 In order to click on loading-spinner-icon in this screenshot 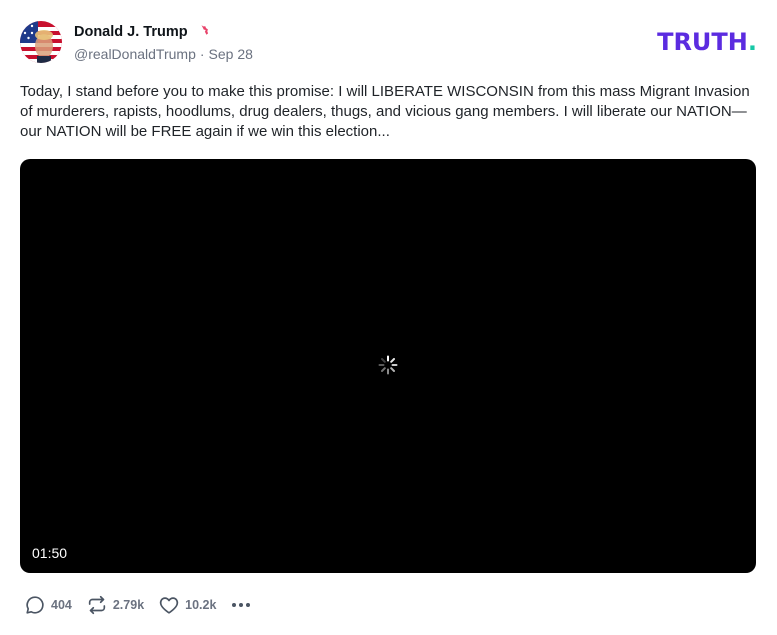, I will do `click(388, 365)`.